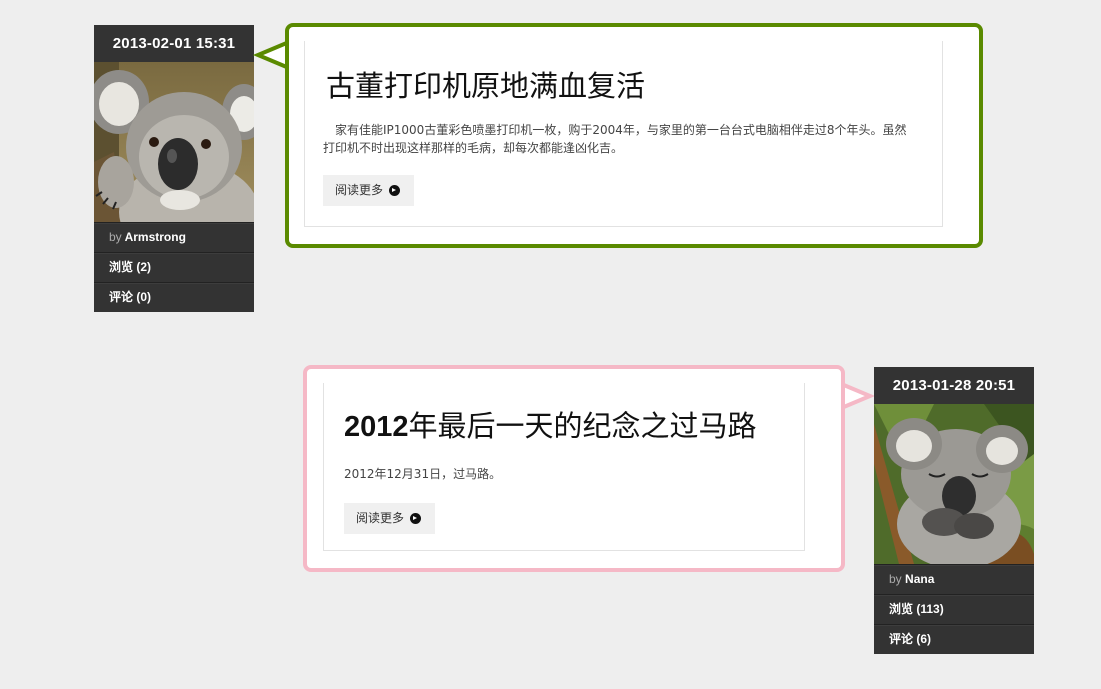 This screenshot has width=1101, height=689. I want to click on post-author: by Nana, so click(954, 579).